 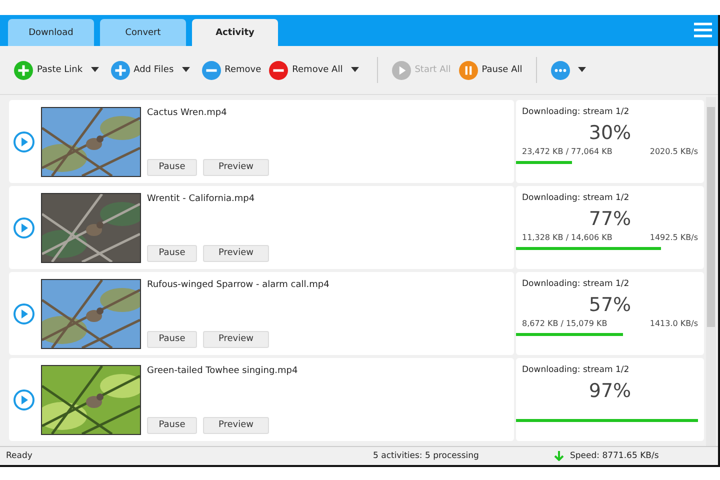 I want to click on tab: Convert, so click(x=143, y=32).